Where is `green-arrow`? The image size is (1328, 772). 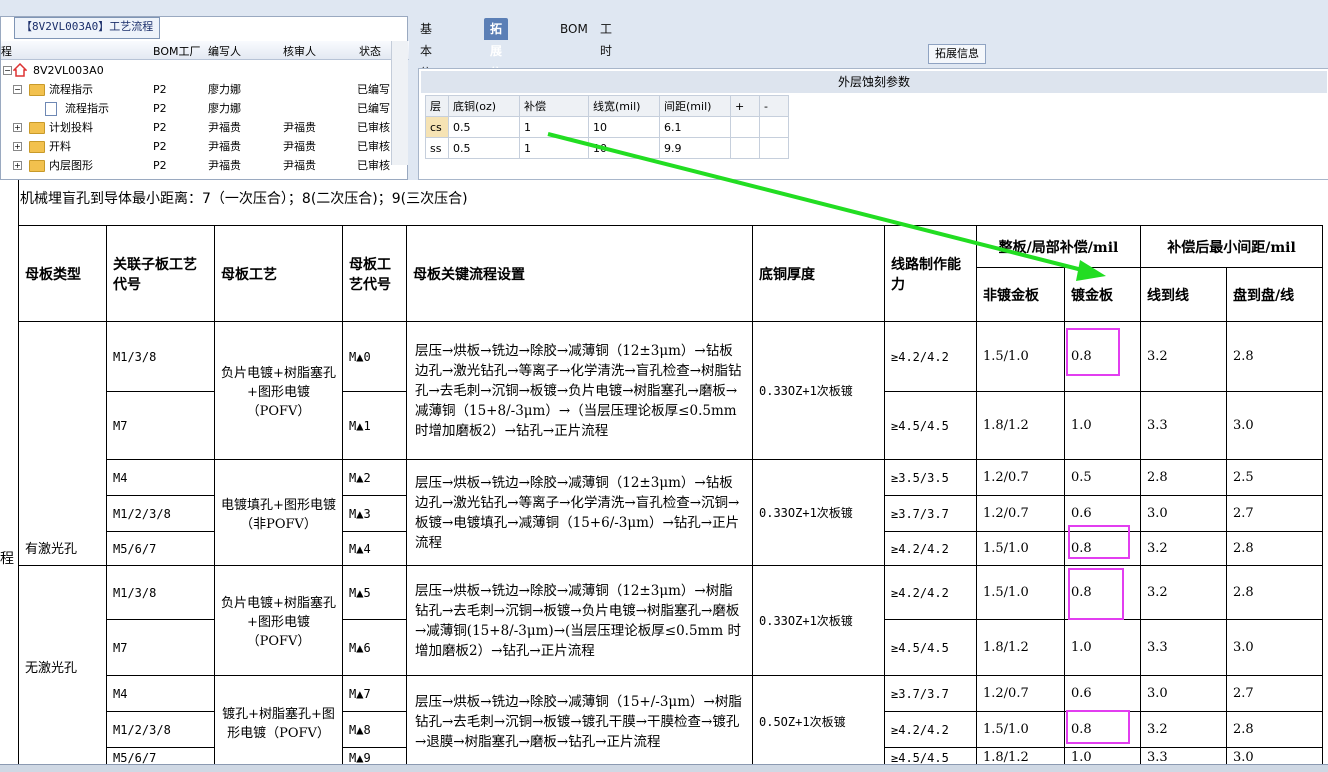
green-arrow is located at coordinates (826, 206).